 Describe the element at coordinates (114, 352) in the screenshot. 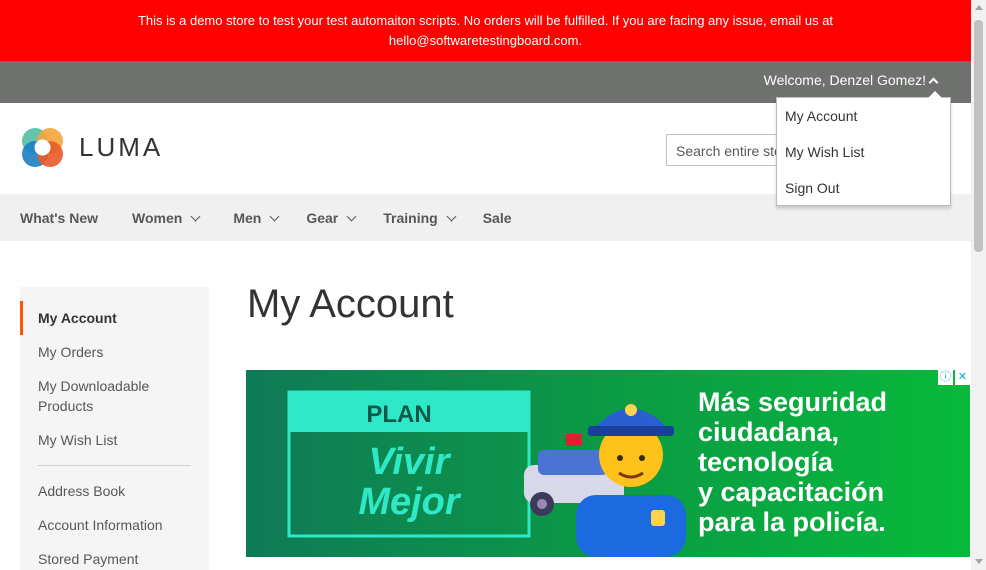

I see `sidebar-item-my-orders: My Orders` at that location.